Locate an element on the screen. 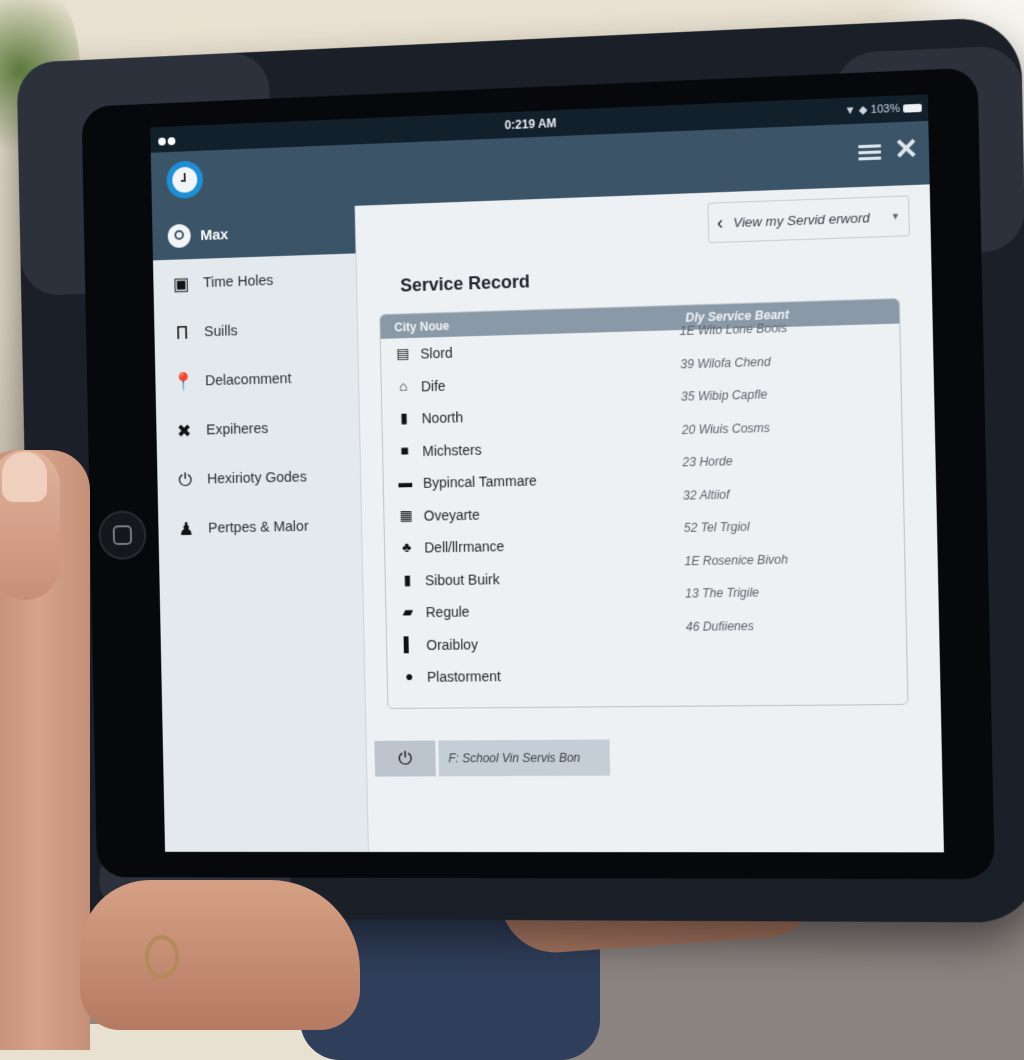 The width and height of the screenshot is (1024, 1060). sidebar-item-max: Max is located at coordinates (254, 233).